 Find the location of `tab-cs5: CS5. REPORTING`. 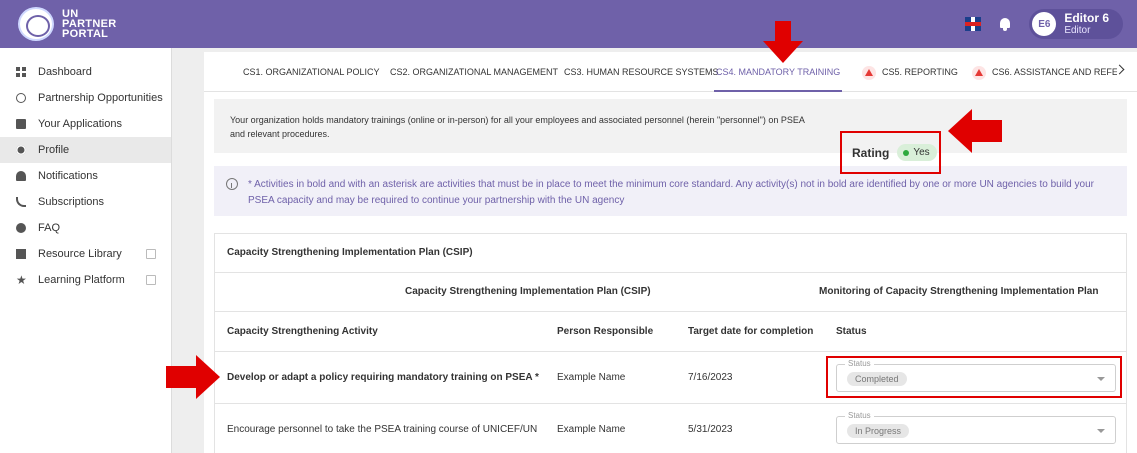

tab-cs5: CS5. REPORTING is located at coordinates (910, 72).